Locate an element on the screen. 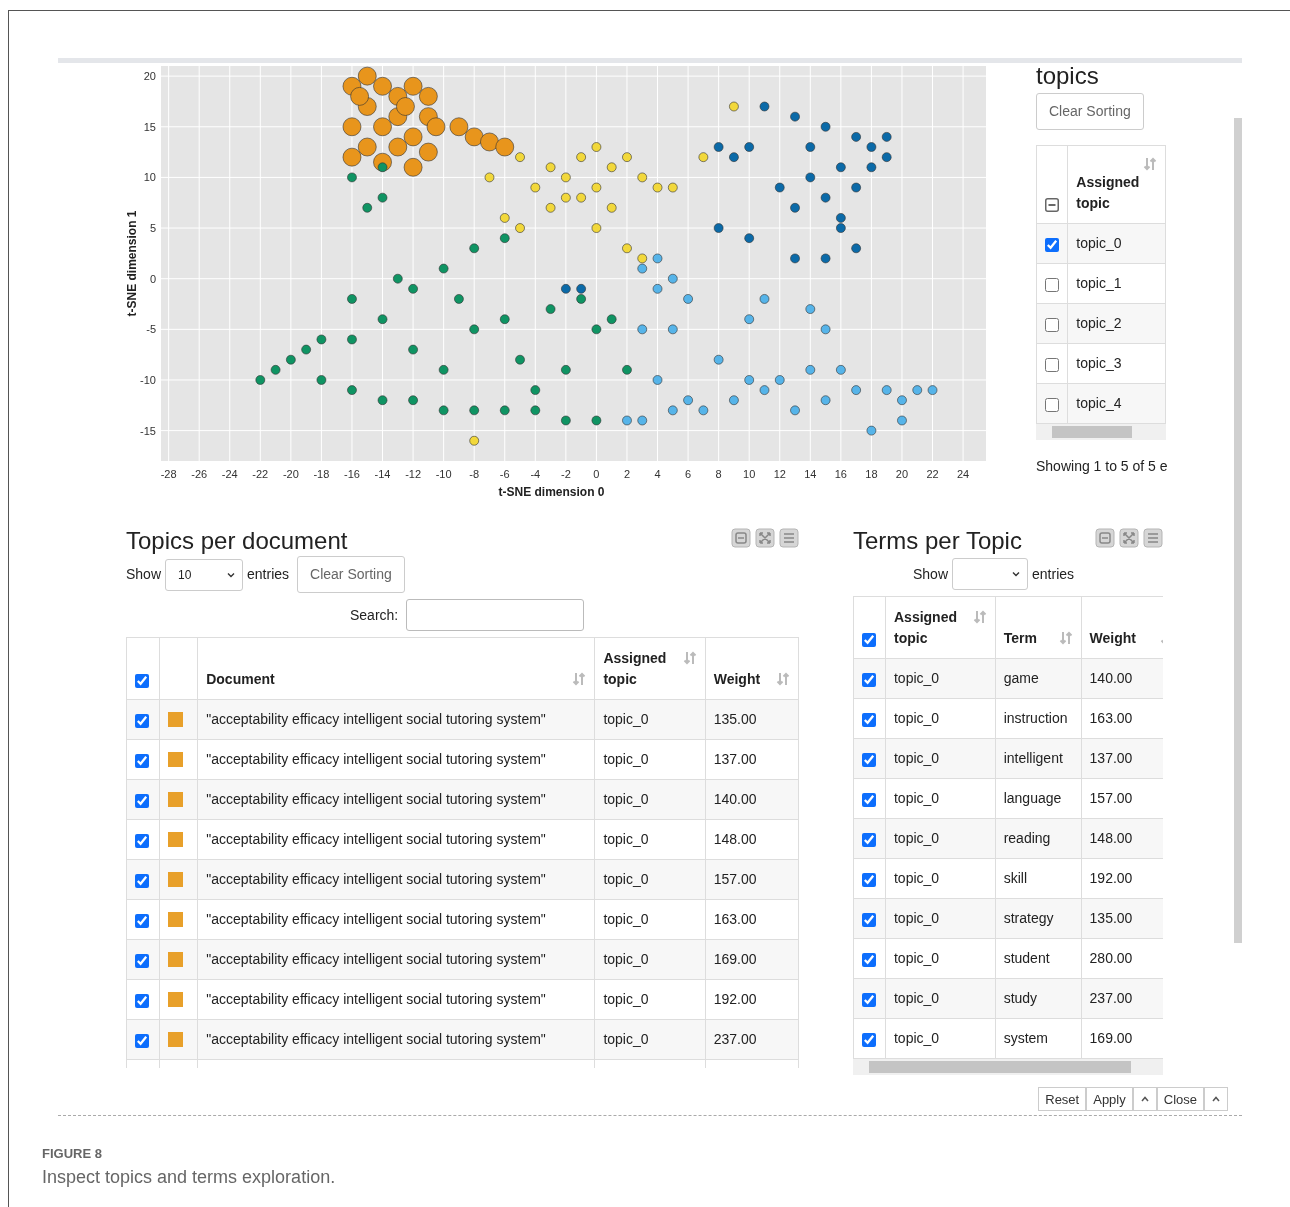 The height and width of the screenshot is (1207, 1290). tick-label: -12 is located at coordinates (413, 474).